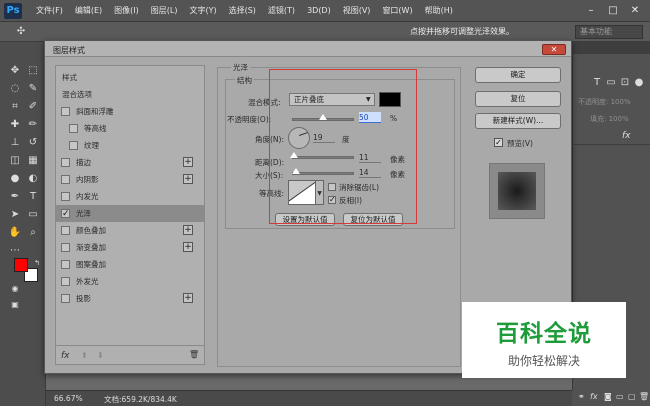 The height and width of the screenshot is (406, 650). I want to click on list-item-texture: 纹理, so click(130, 145).